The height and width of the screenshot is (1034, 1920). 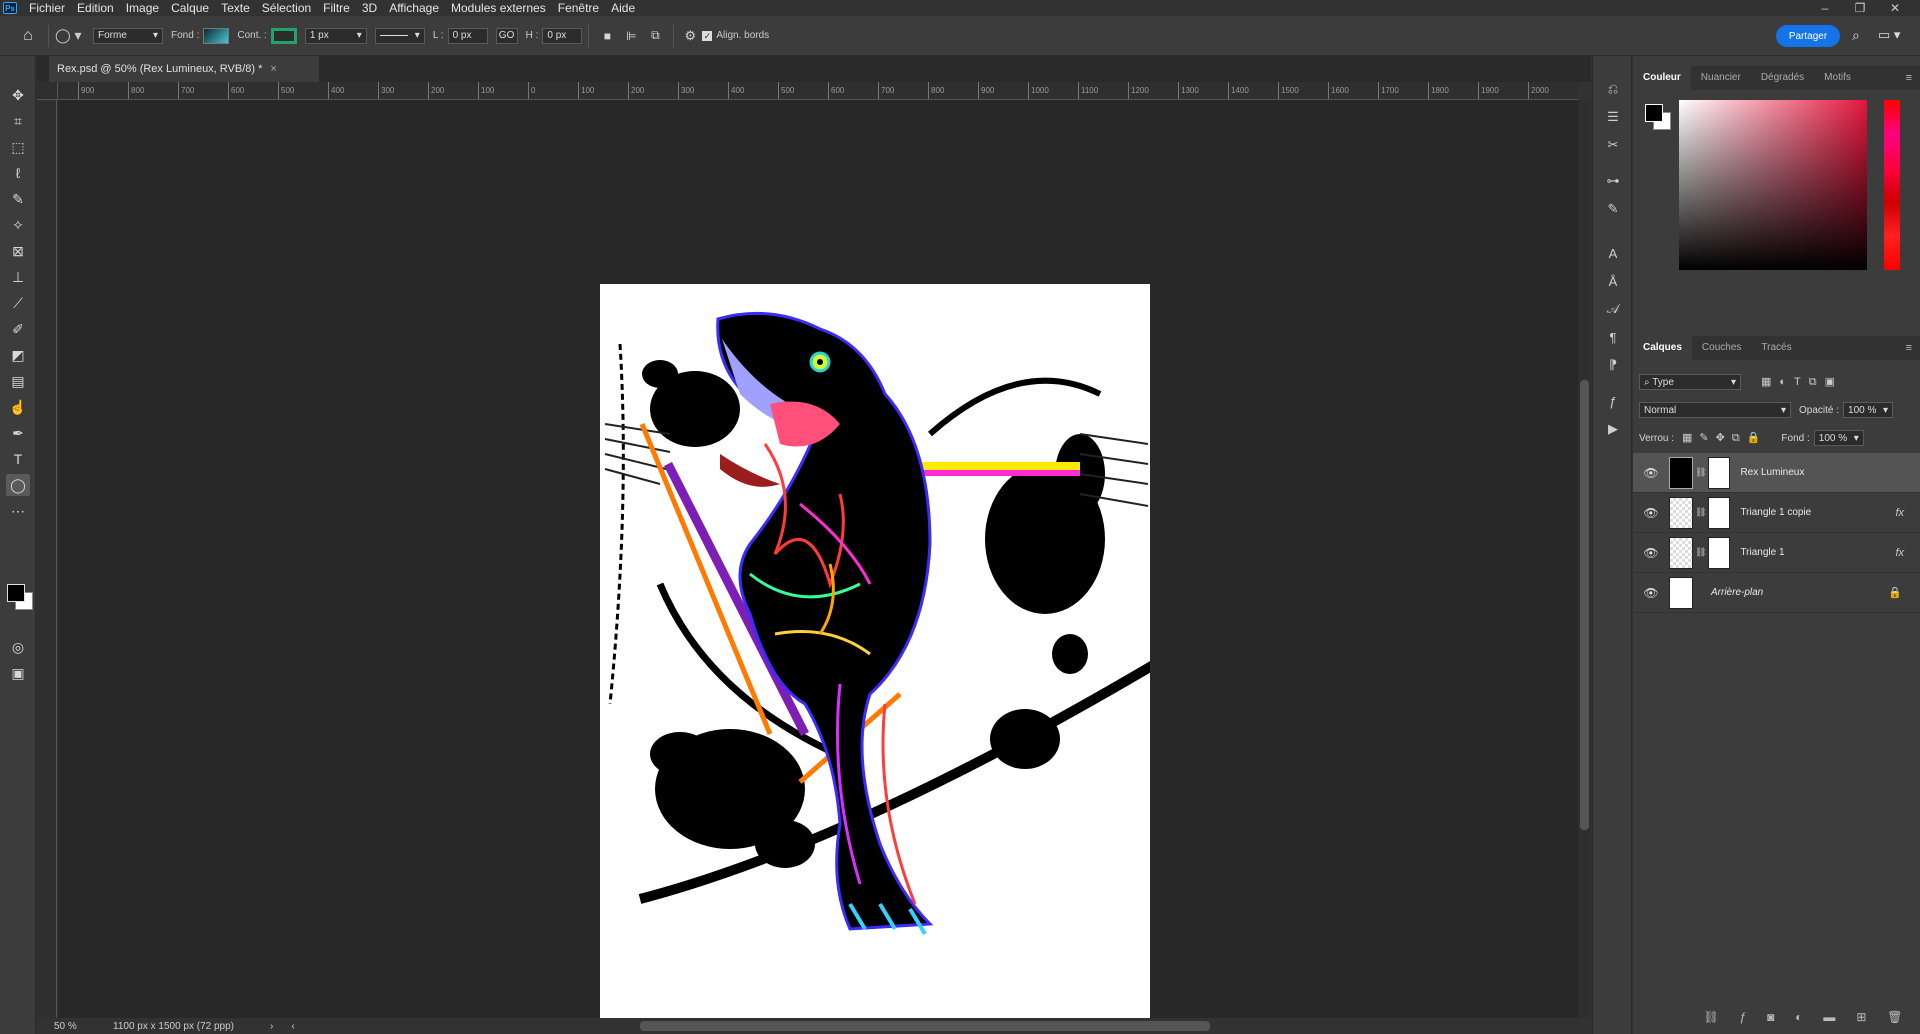 What do you see at coordinates (369, 8) in the screenshot?
I see `menu-3d: 3D` at bounding box center [369, 8].